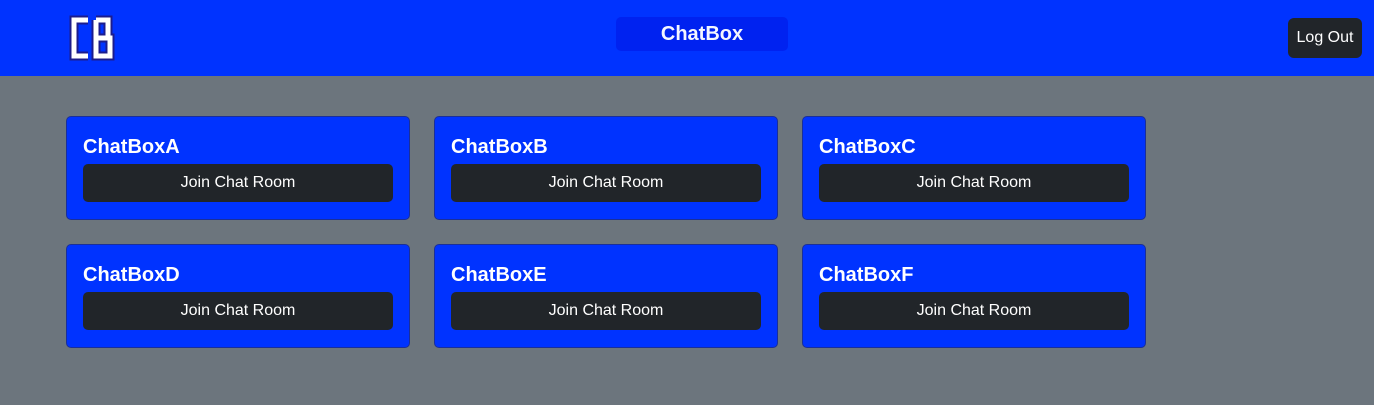 This screenshot has height=405, width=1374. I want to click on chat-room-title: ChatBoxD, so click(131, 275).